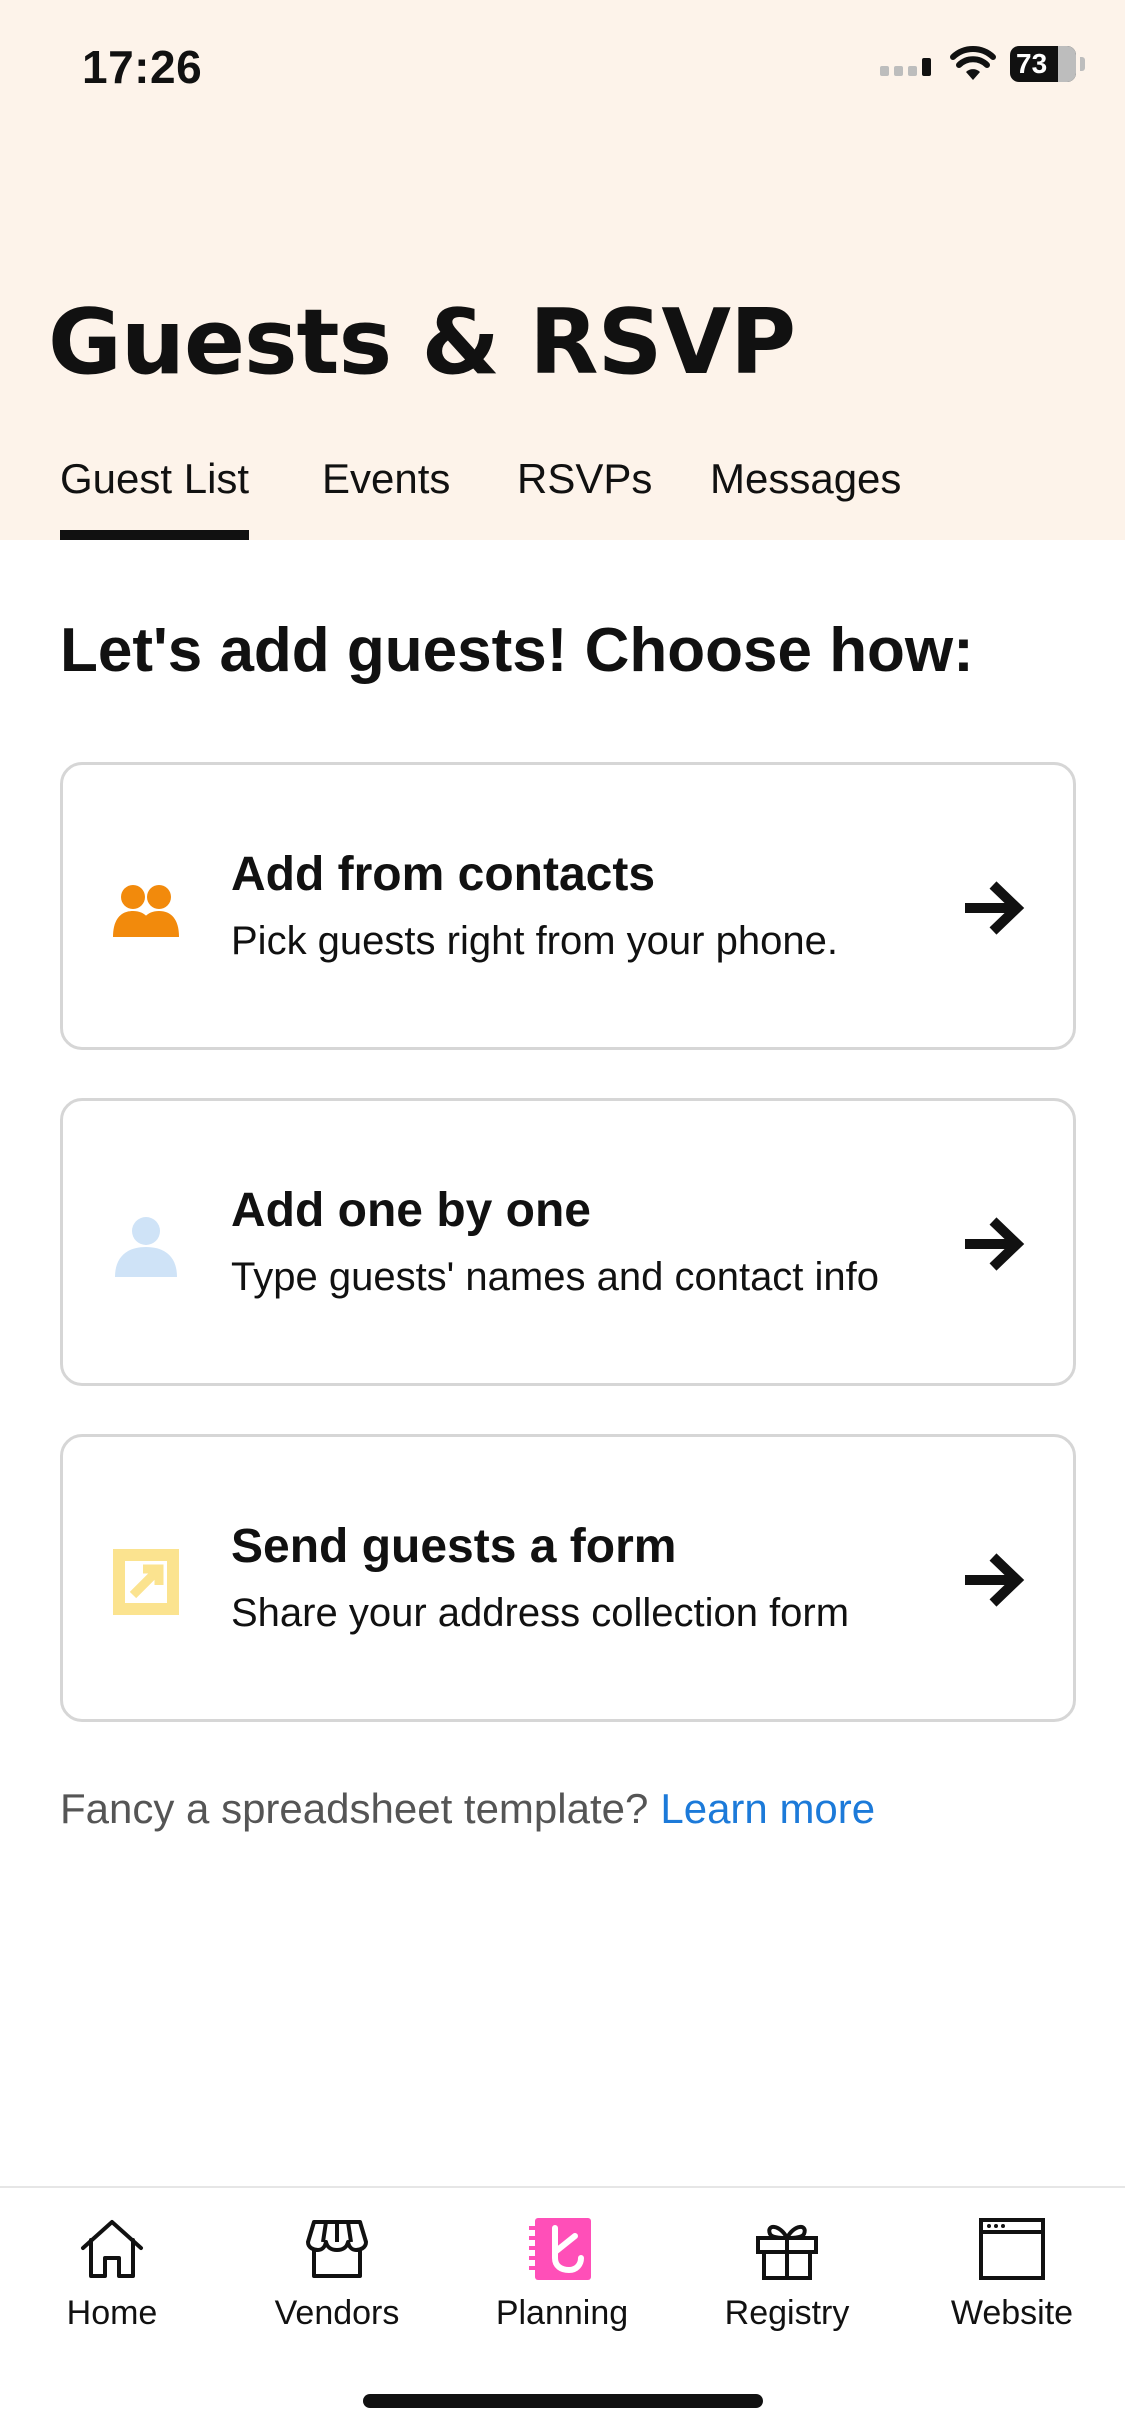 The image size is (1125, 2436). What do you see at coordinates (422, 342) in the screenshot?
I see `page-title: Guests & RSVP` at bounding box center [422, 342].